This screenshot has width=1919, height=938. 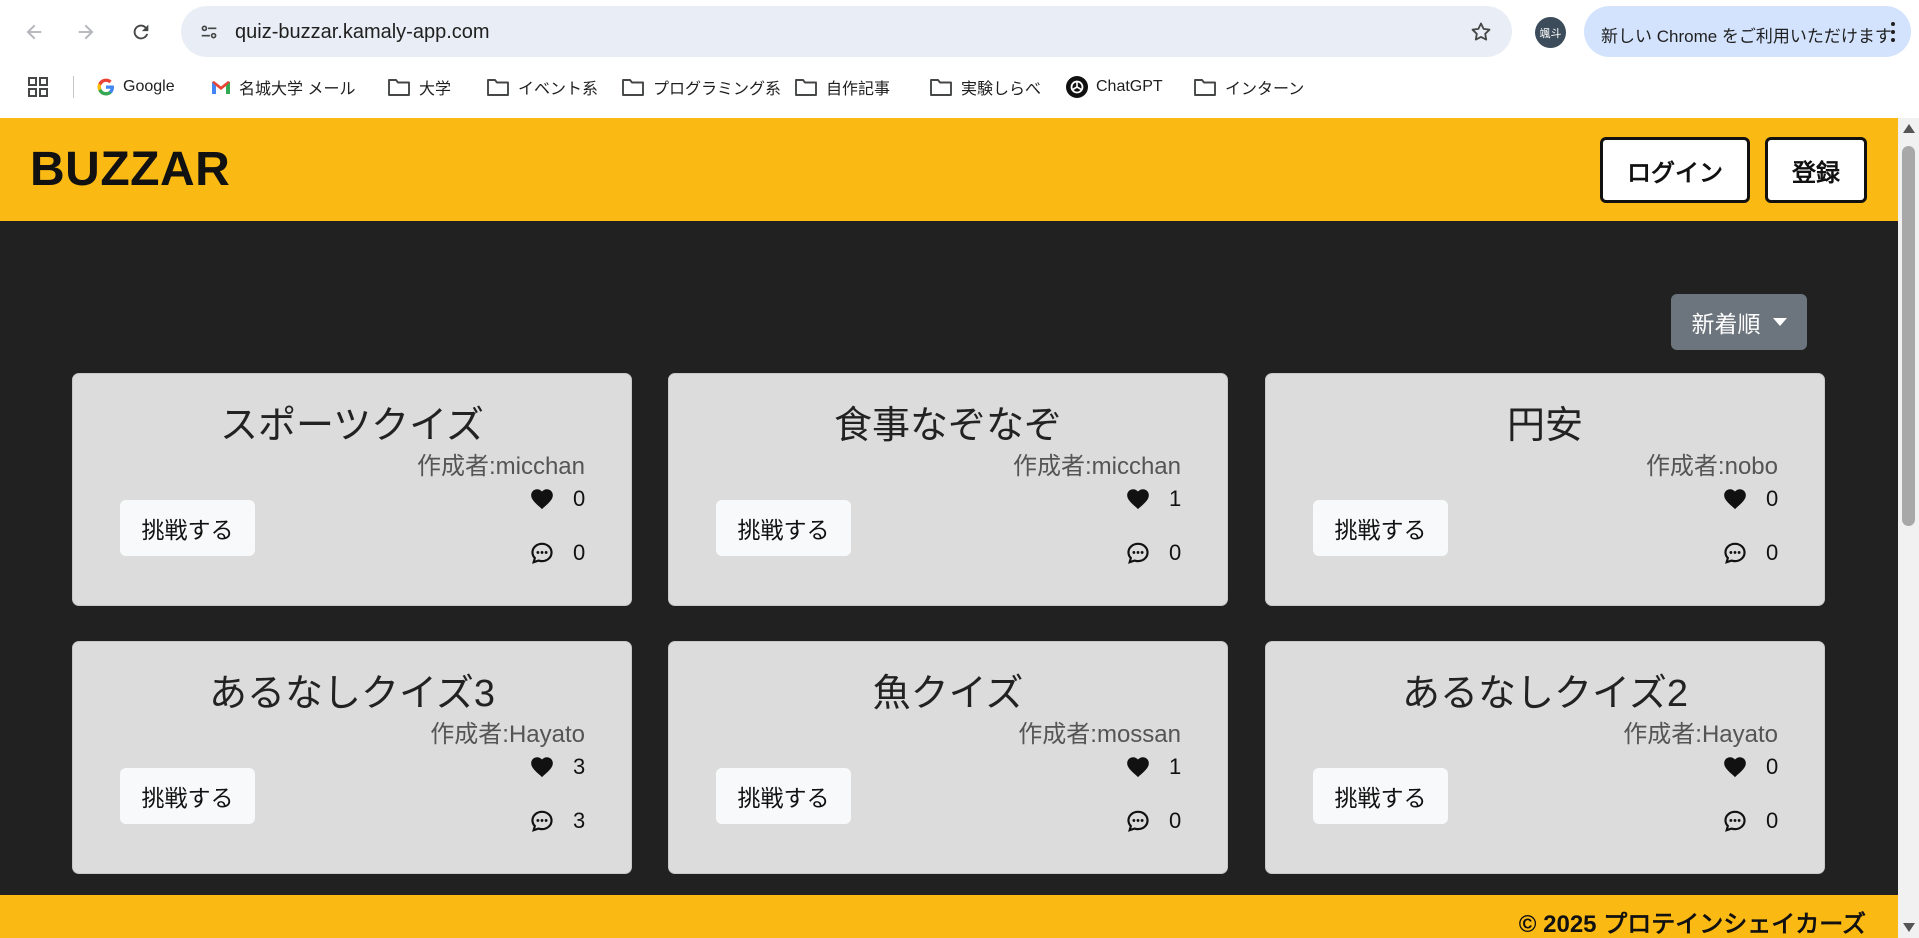 I want to click on forward-button, so click(x=86, y=32).